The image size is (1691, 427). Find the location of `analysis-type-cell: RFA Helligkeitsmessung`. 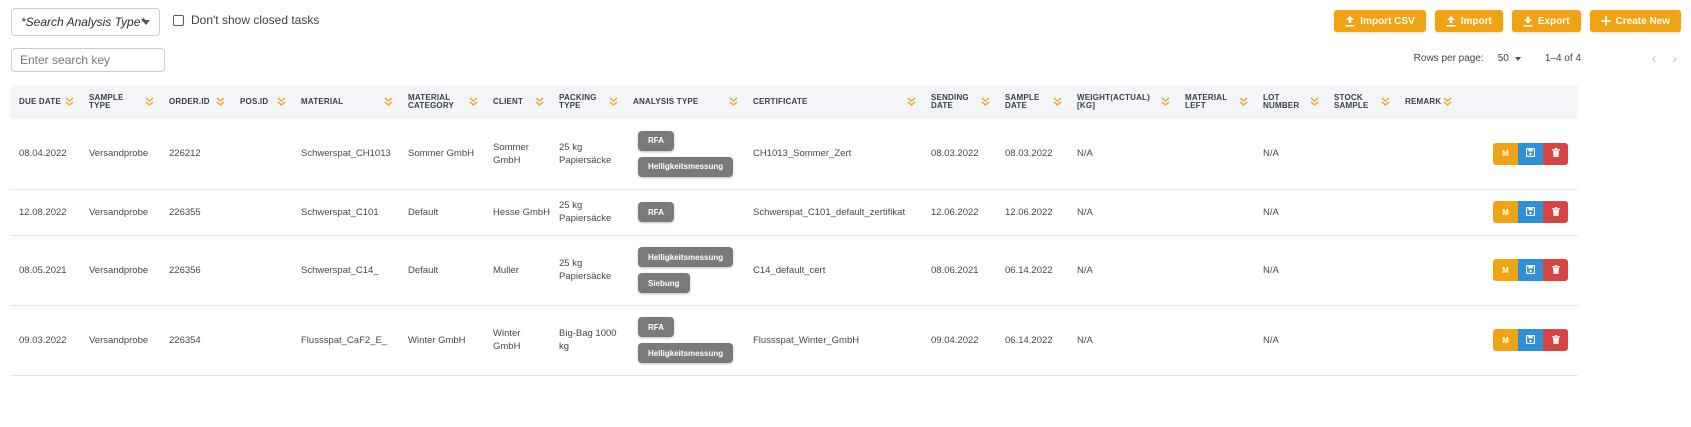

analysis-type-cell: RFA Helligkeitsmessung is located at coordinates (684, 154).